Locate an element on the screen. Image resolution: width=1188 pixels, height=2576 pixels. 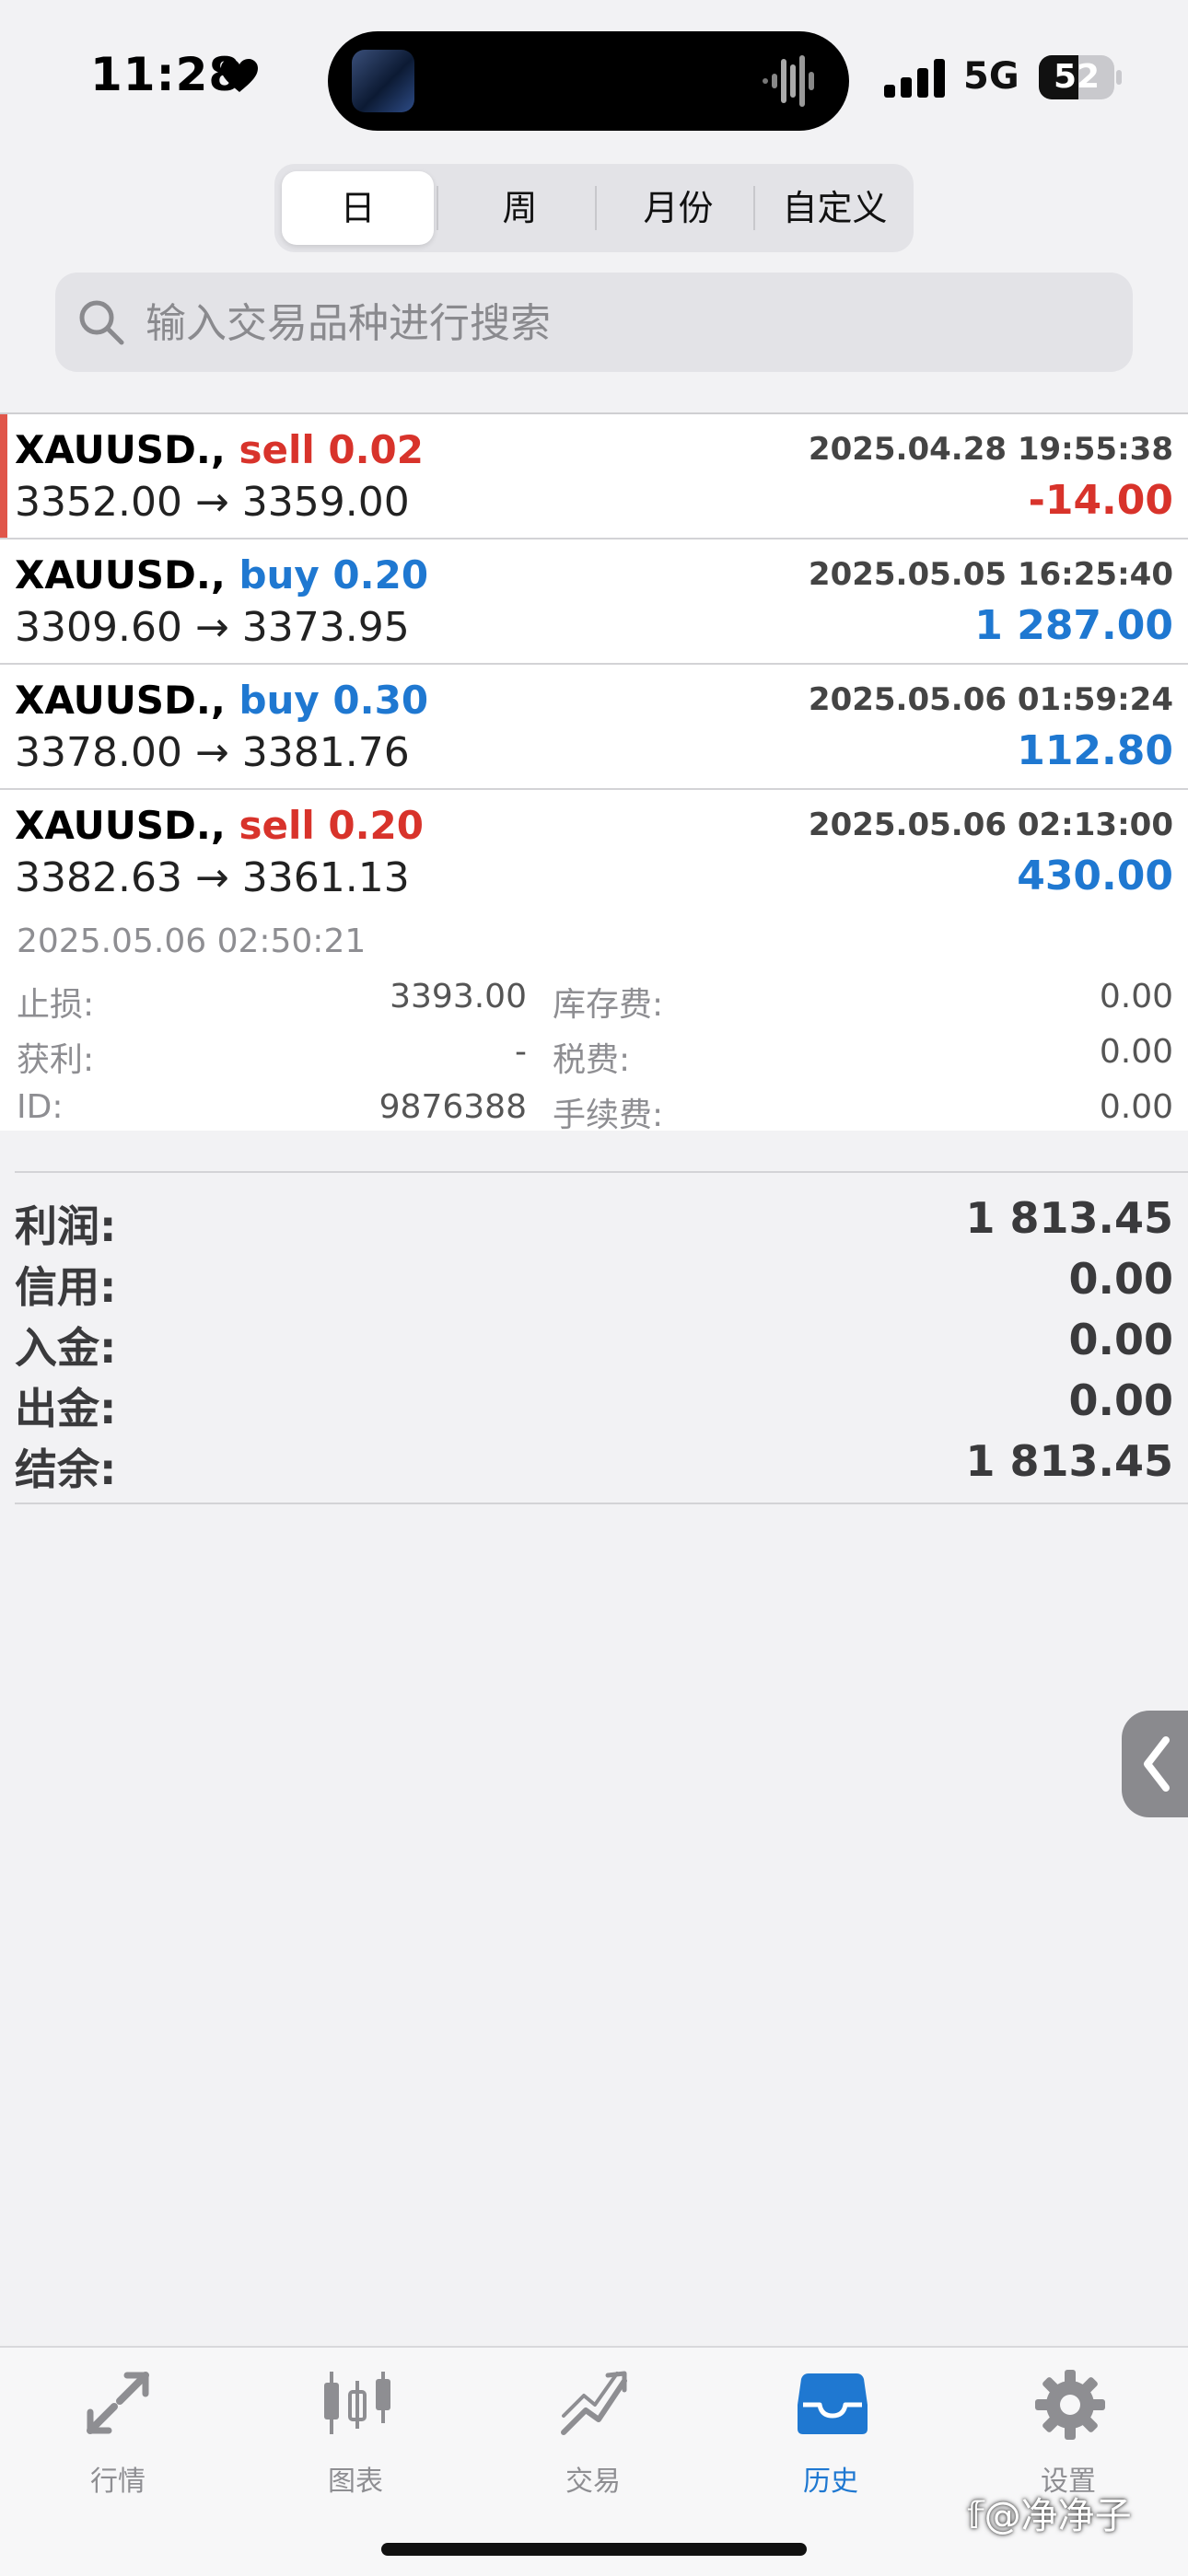
id-value: 9876388 is located at coordinates (453, 1107).